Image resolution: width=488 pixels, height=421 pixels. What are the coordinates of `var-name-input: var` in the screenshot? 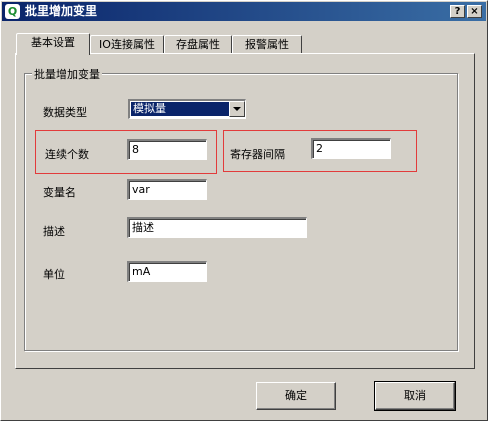 It's located at (167, 189).